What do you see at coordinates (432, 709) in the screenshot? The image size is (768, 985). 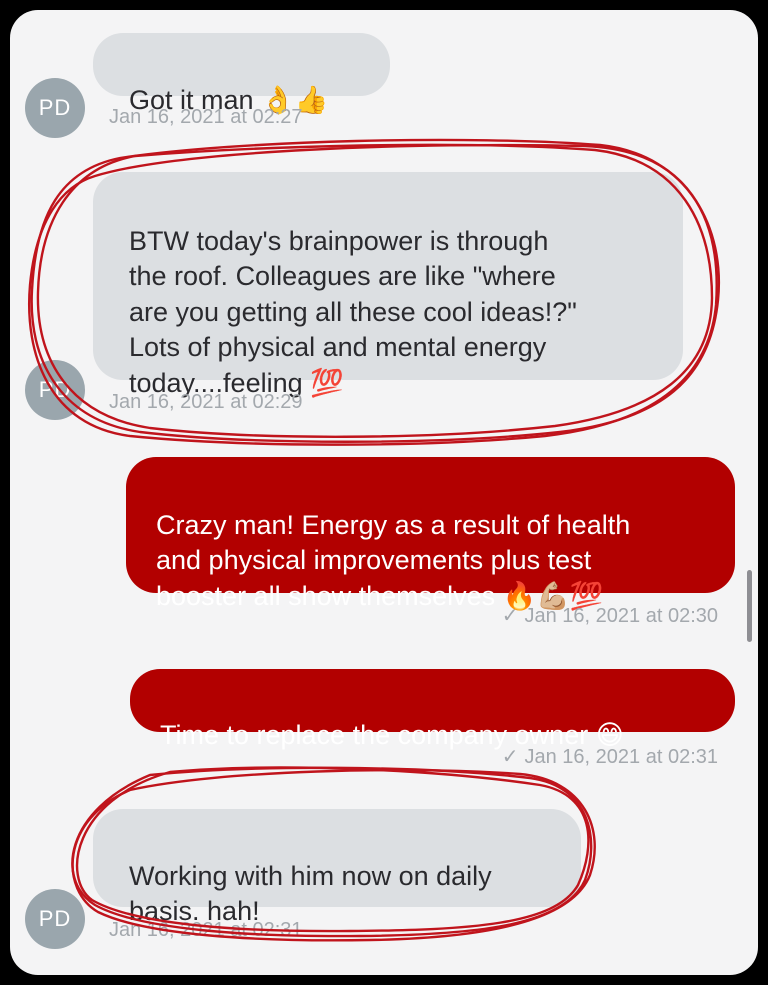 I see `outgoing-message-bubble: Time to replace the company owner 😄` at bounding box center [432, 709].